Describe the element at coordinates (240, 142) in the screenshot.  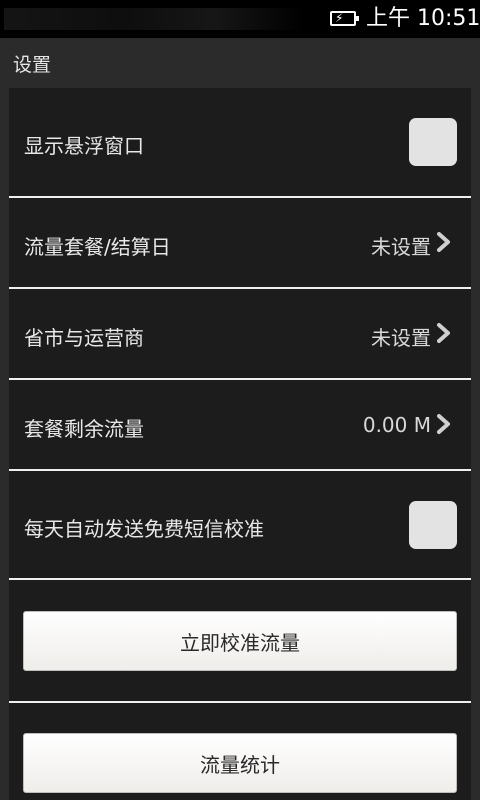
I see `setting-row-floating-window: 显示悬浮窗口` at that location.